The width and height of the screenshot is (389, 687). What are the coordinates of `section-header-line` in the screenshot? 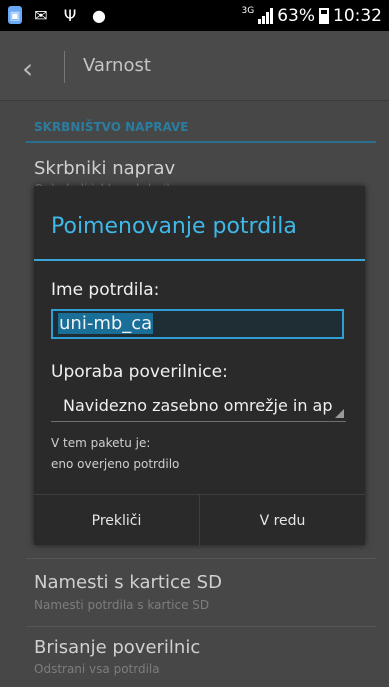 It's located at (201, 142).